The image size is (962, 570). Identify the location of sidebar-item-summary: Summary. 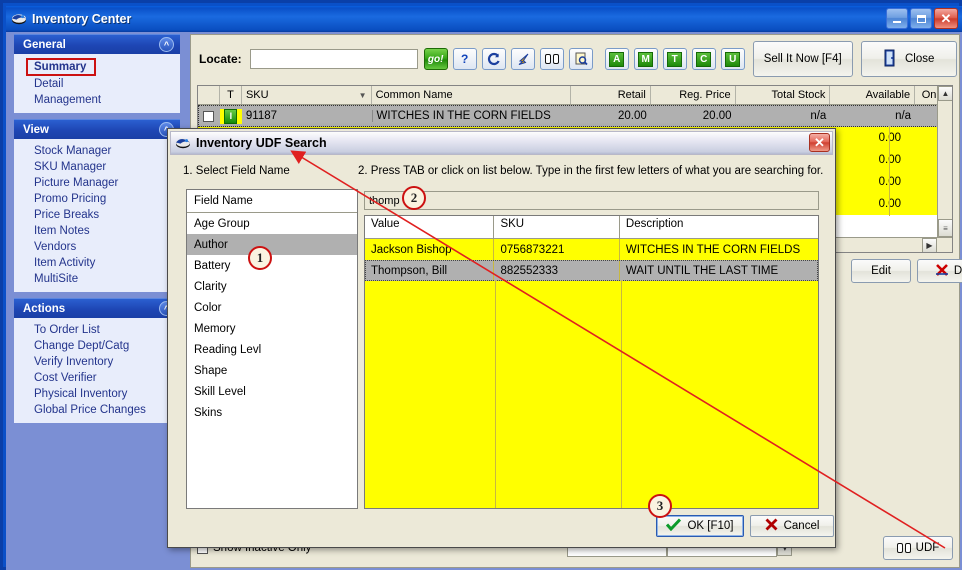
(61, 67).